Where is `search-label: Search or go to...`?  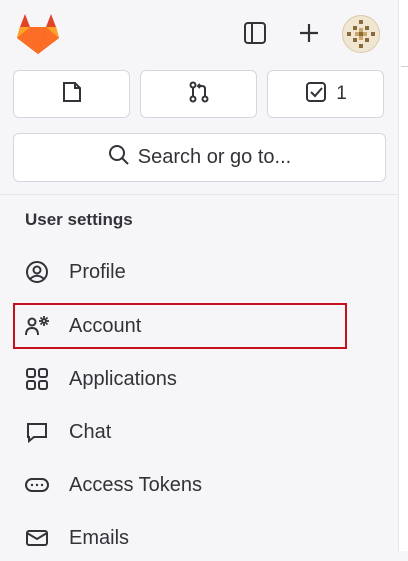 search-label: Search or go to... is located at coordinates (214, 157).